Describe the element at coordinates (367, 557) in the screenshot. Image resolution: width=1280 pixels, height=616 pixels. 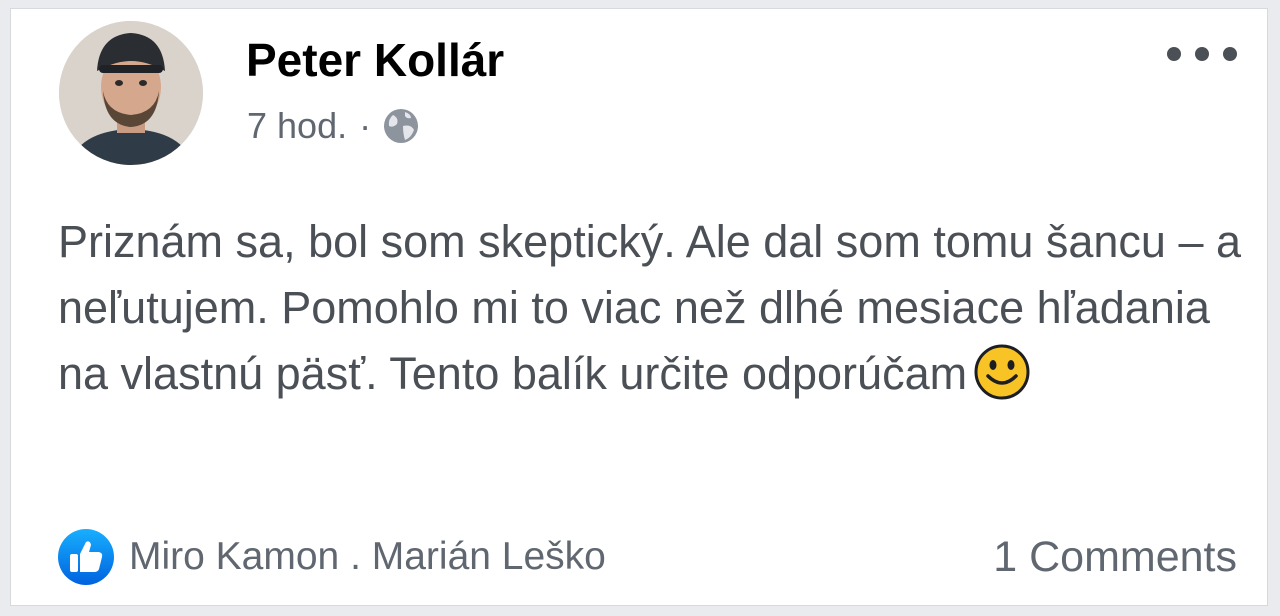
I see `reaction-names: Miro Kamon . Marián Leško` at that location.